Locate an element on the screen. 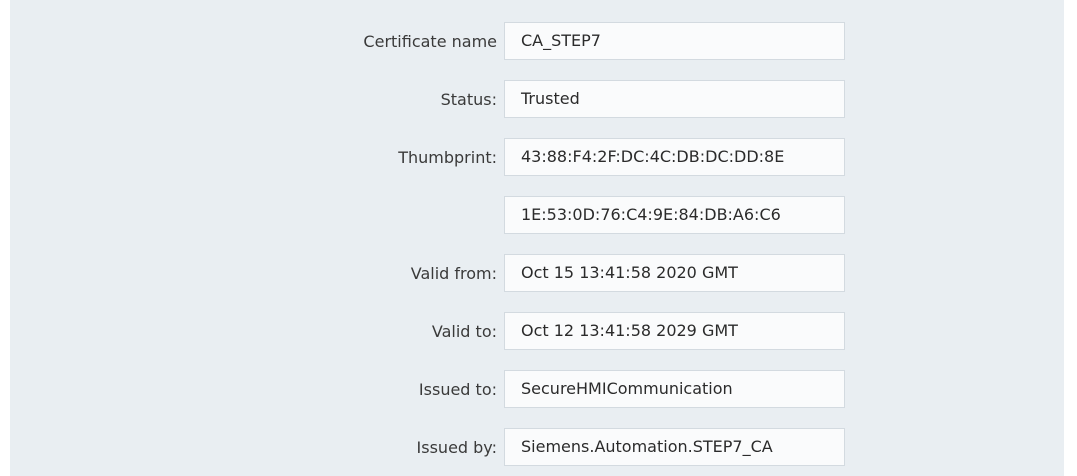 The image size is (1077, 476). status-row: Status: Trusted is located at coordinates (537, 100).